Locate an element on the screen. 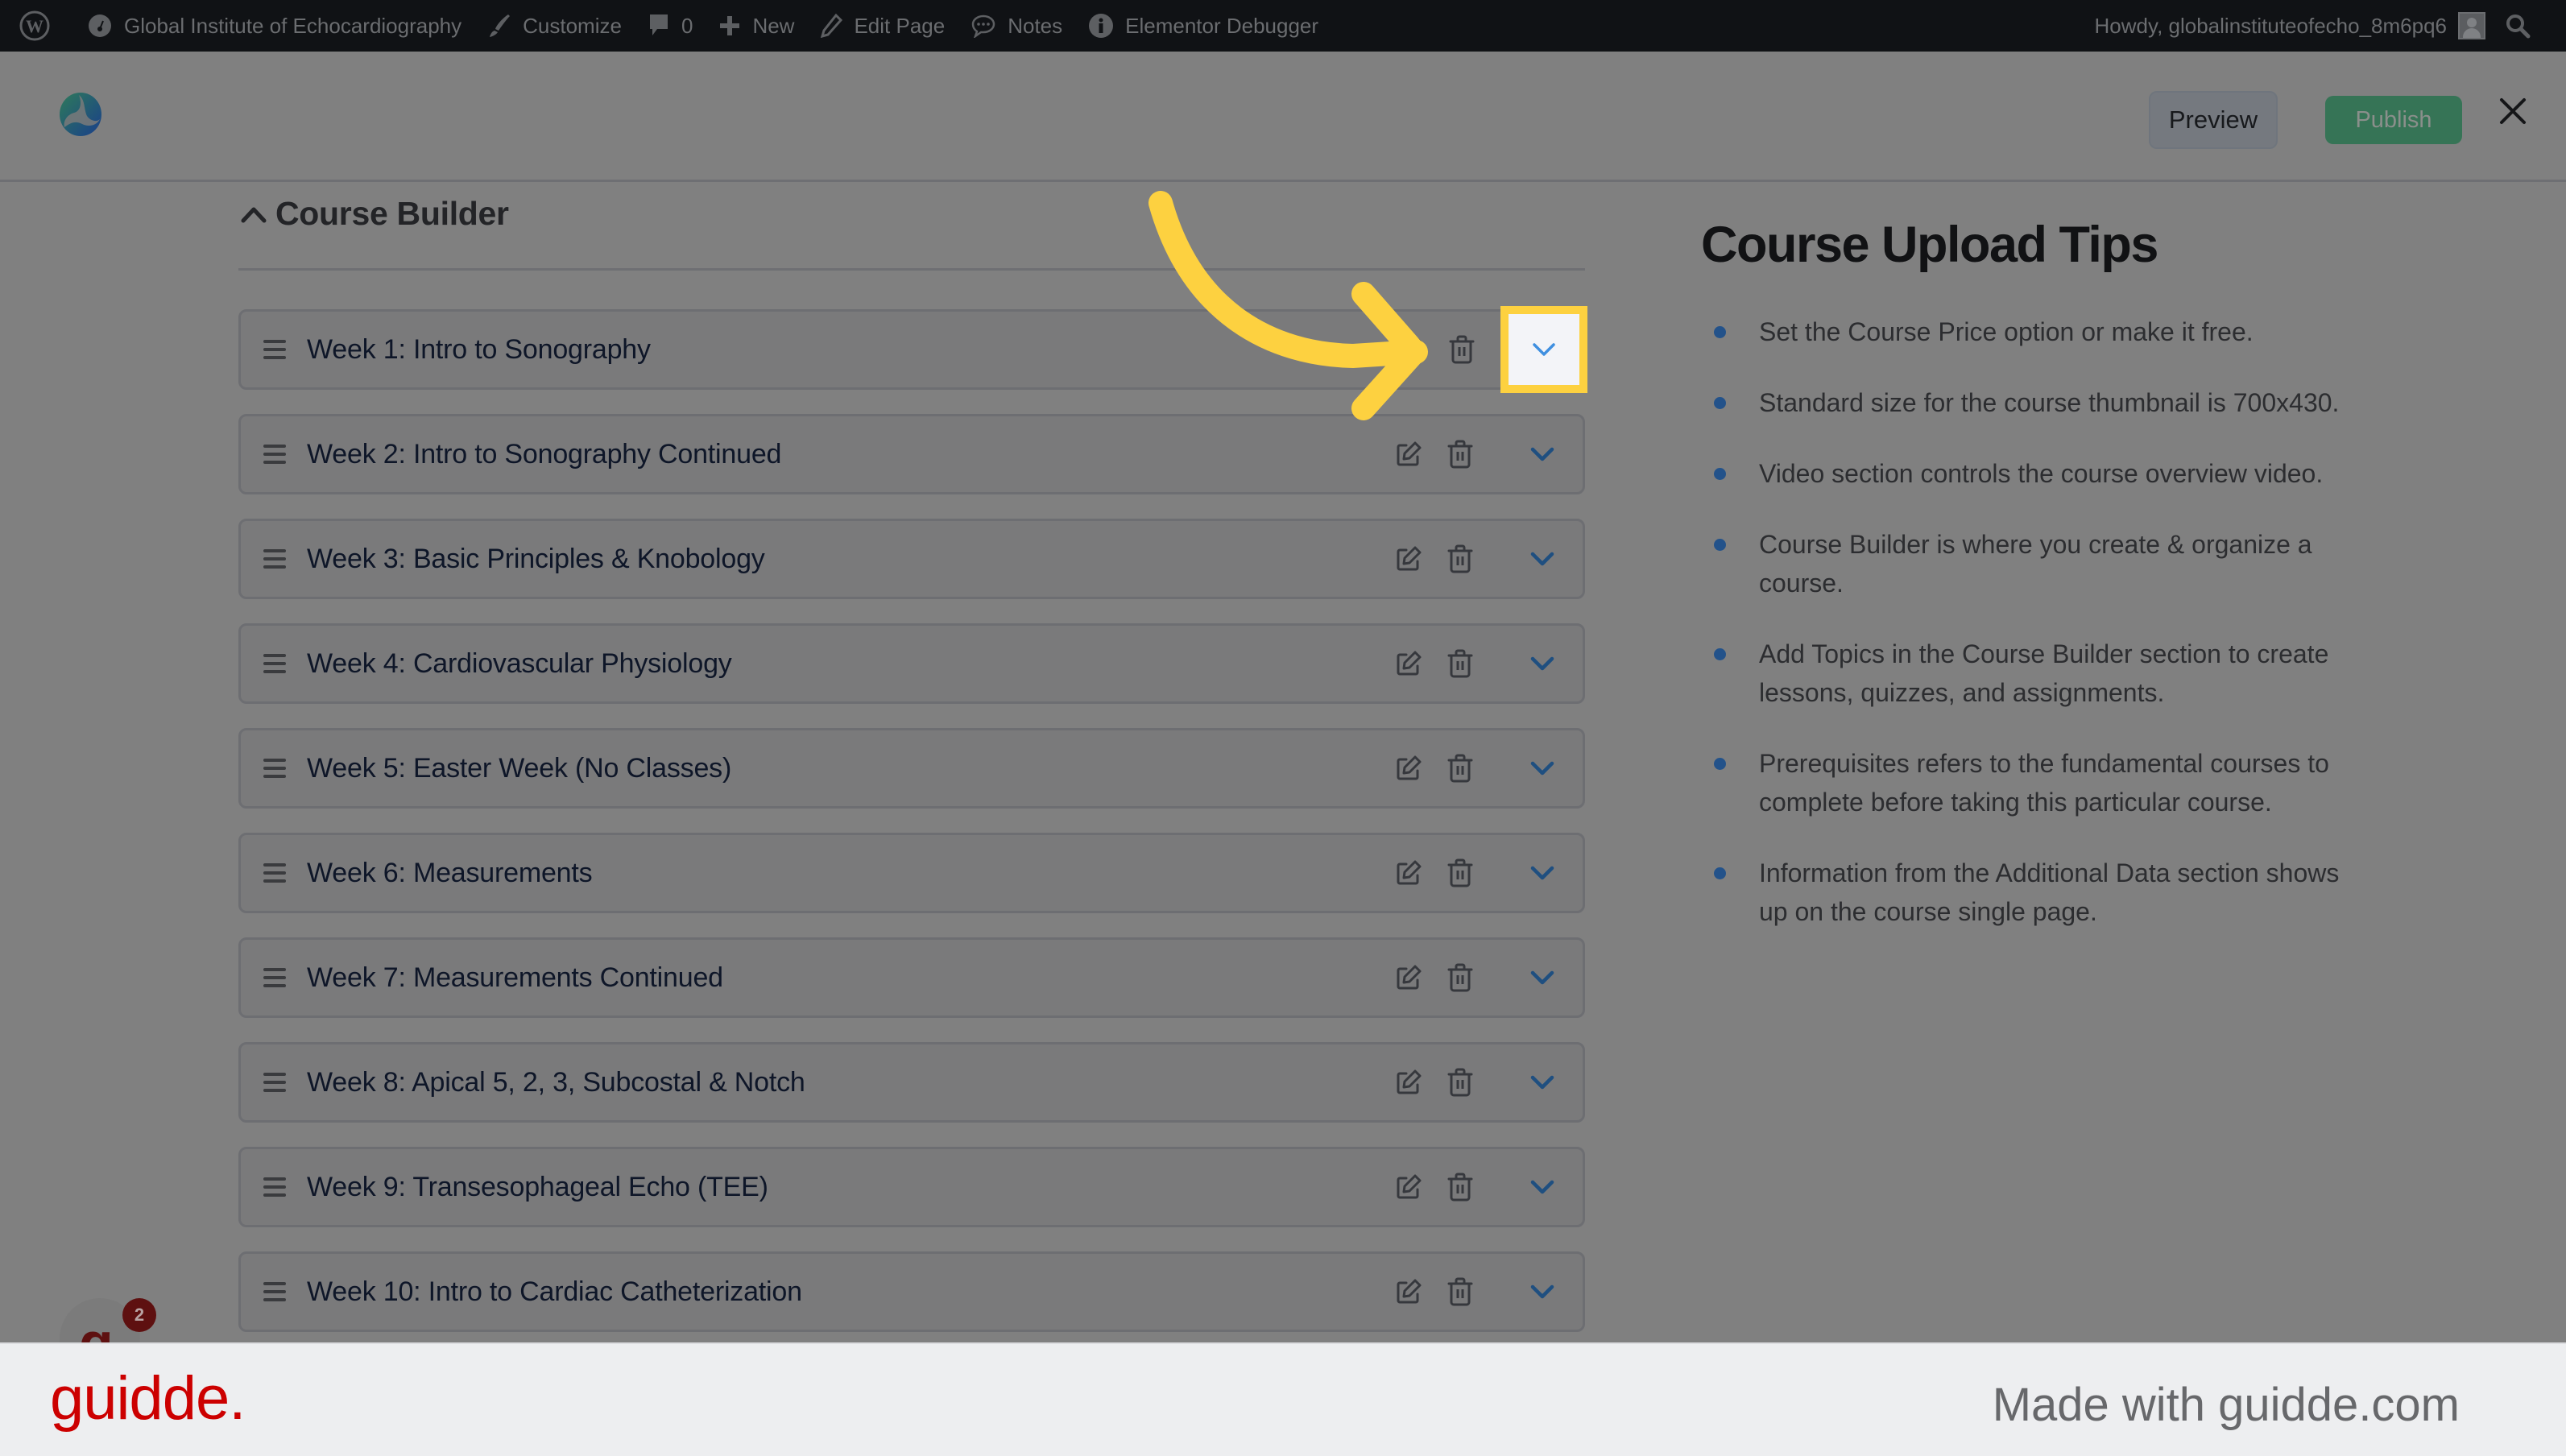  guidde-footer: guidde. Made with guidde.com is located at coordinates (1283, 1399).